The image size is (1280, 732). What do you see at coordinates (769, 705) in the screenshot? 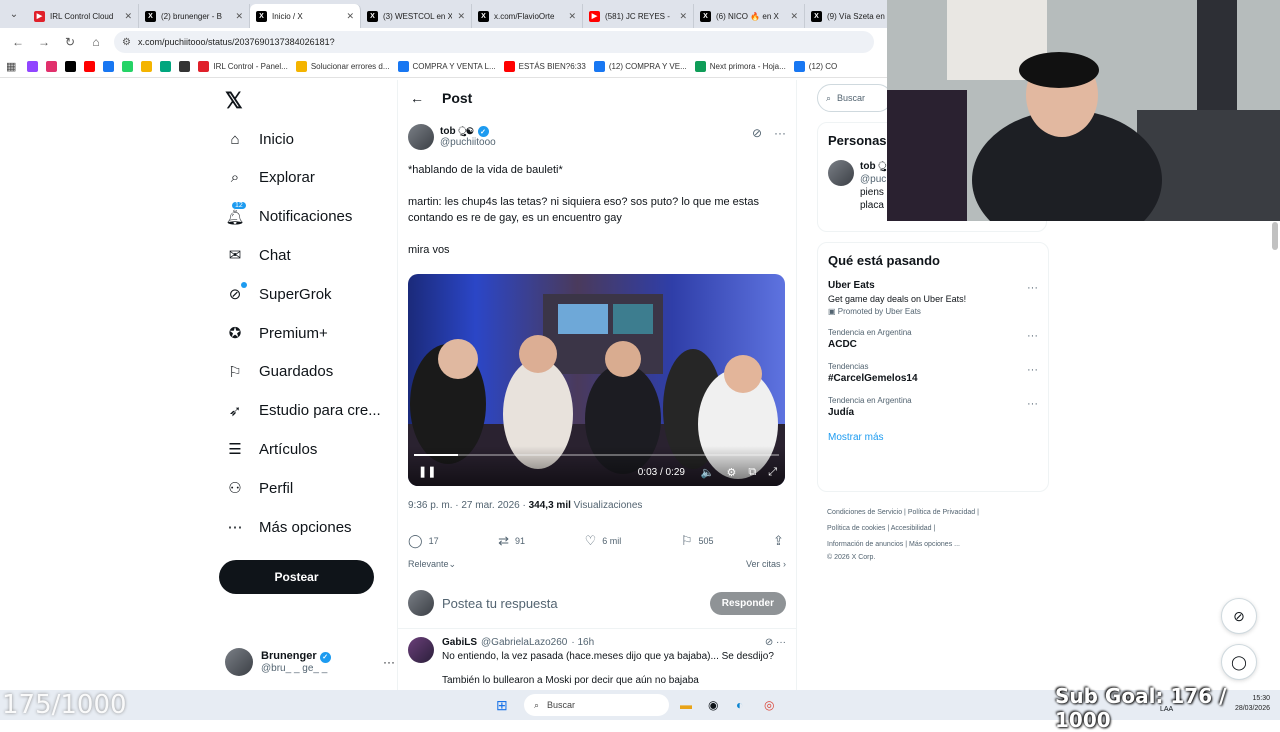
I see `chrome-icon: ◎` at bounding box center [769, 705].